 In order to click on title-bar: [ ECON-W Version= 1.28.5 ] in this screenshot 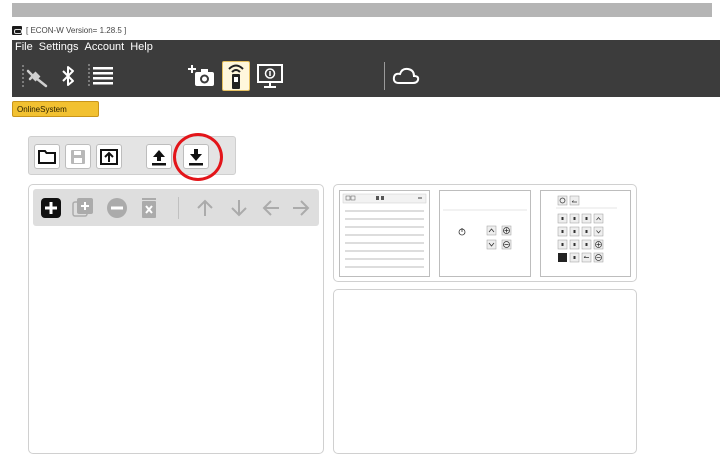, I will do `click(69, 30)`.